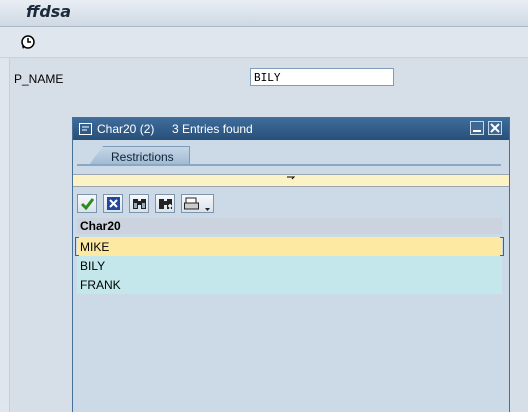 This screenshot has width=528, height=412. I want to click on find-button, so click(139, 203).